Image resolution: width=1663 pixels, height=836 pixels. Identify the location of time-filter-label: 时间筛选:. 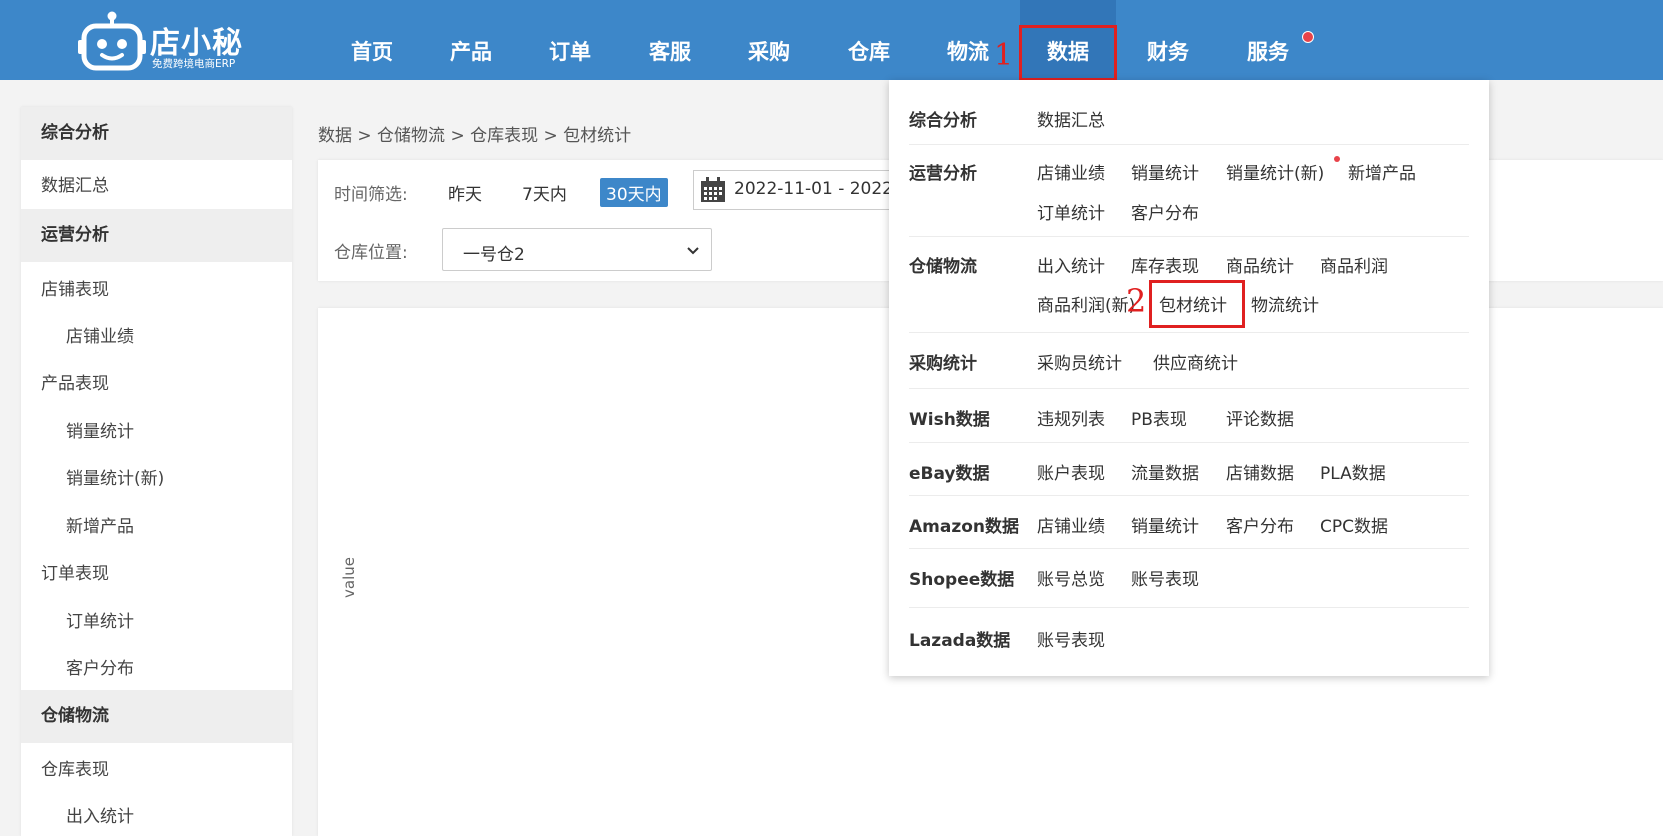
(371, 195).